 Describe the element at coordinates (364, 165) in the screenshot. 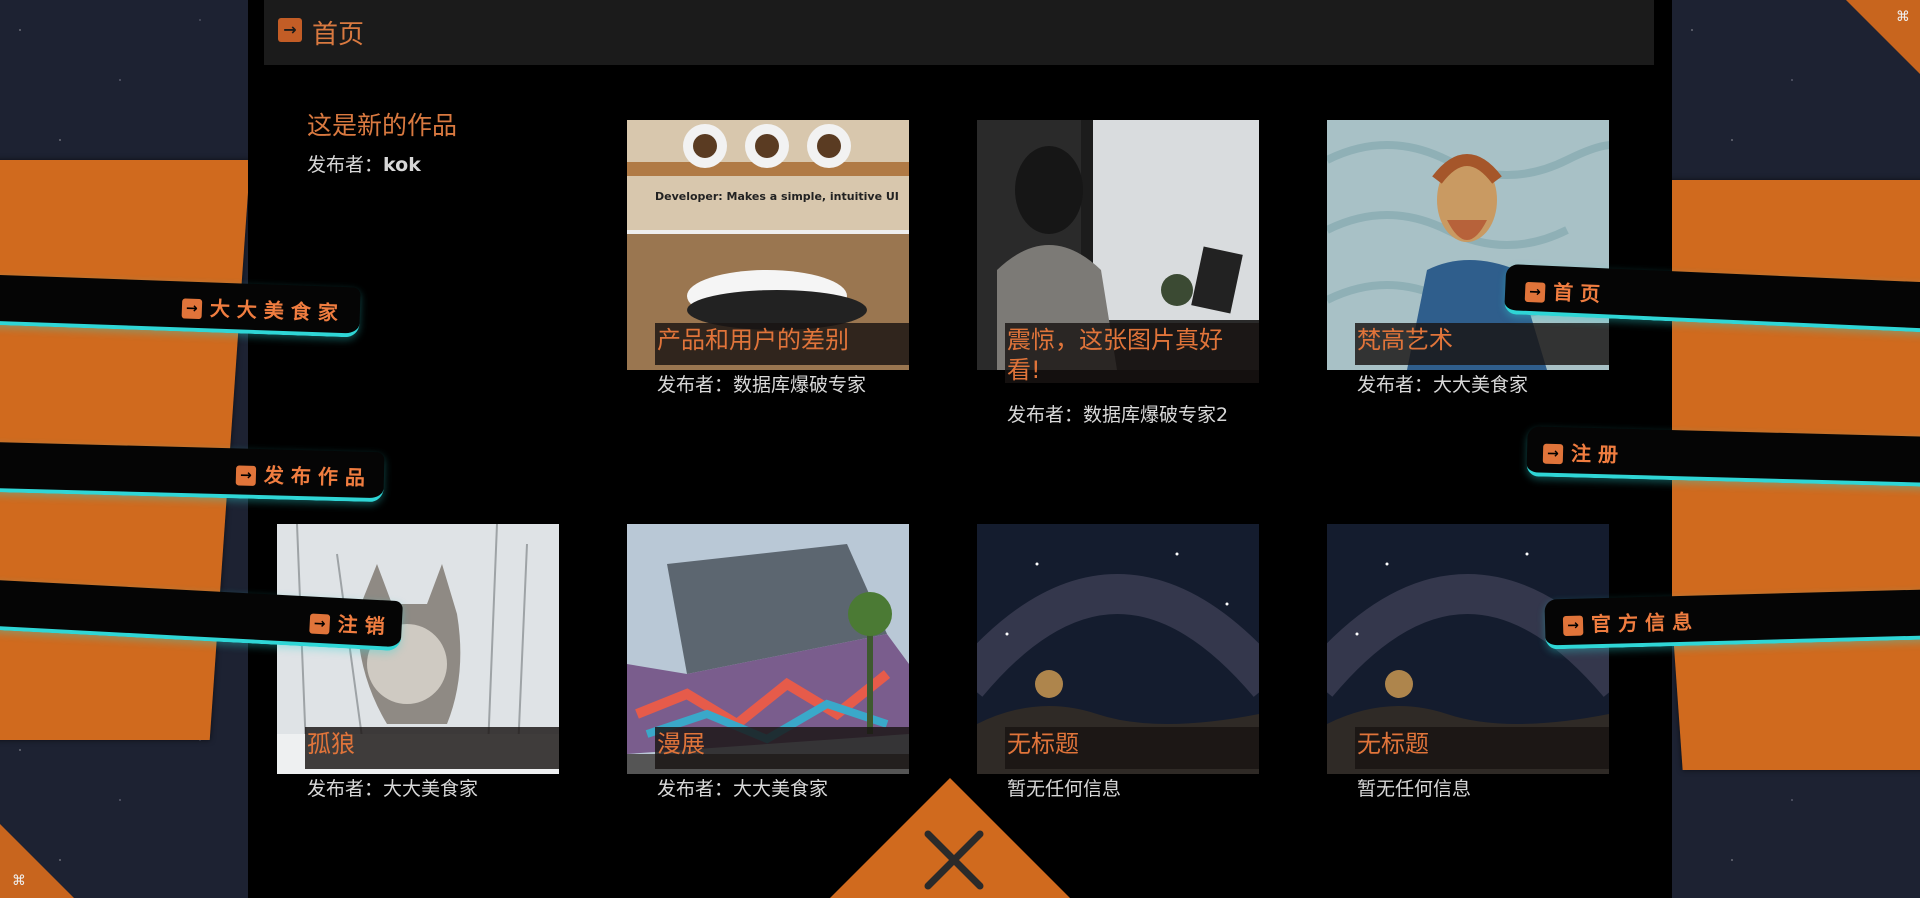

I see `featured-publisher: 发布者：kok` at that location.